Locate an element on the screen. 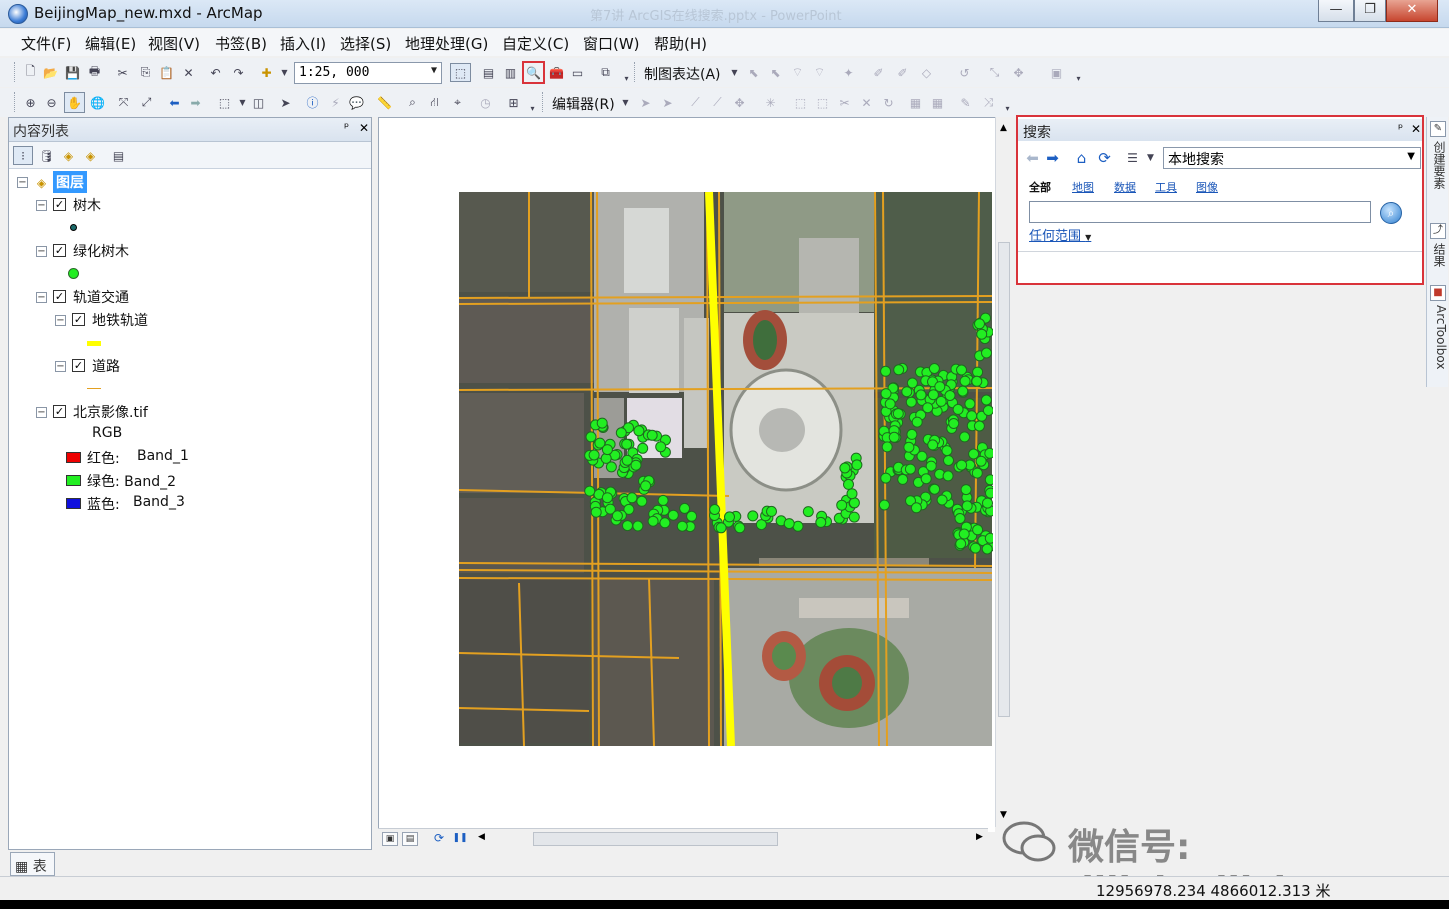  list-by-drawing-order-icon: ⁝ is located at coordinates (23, 155).